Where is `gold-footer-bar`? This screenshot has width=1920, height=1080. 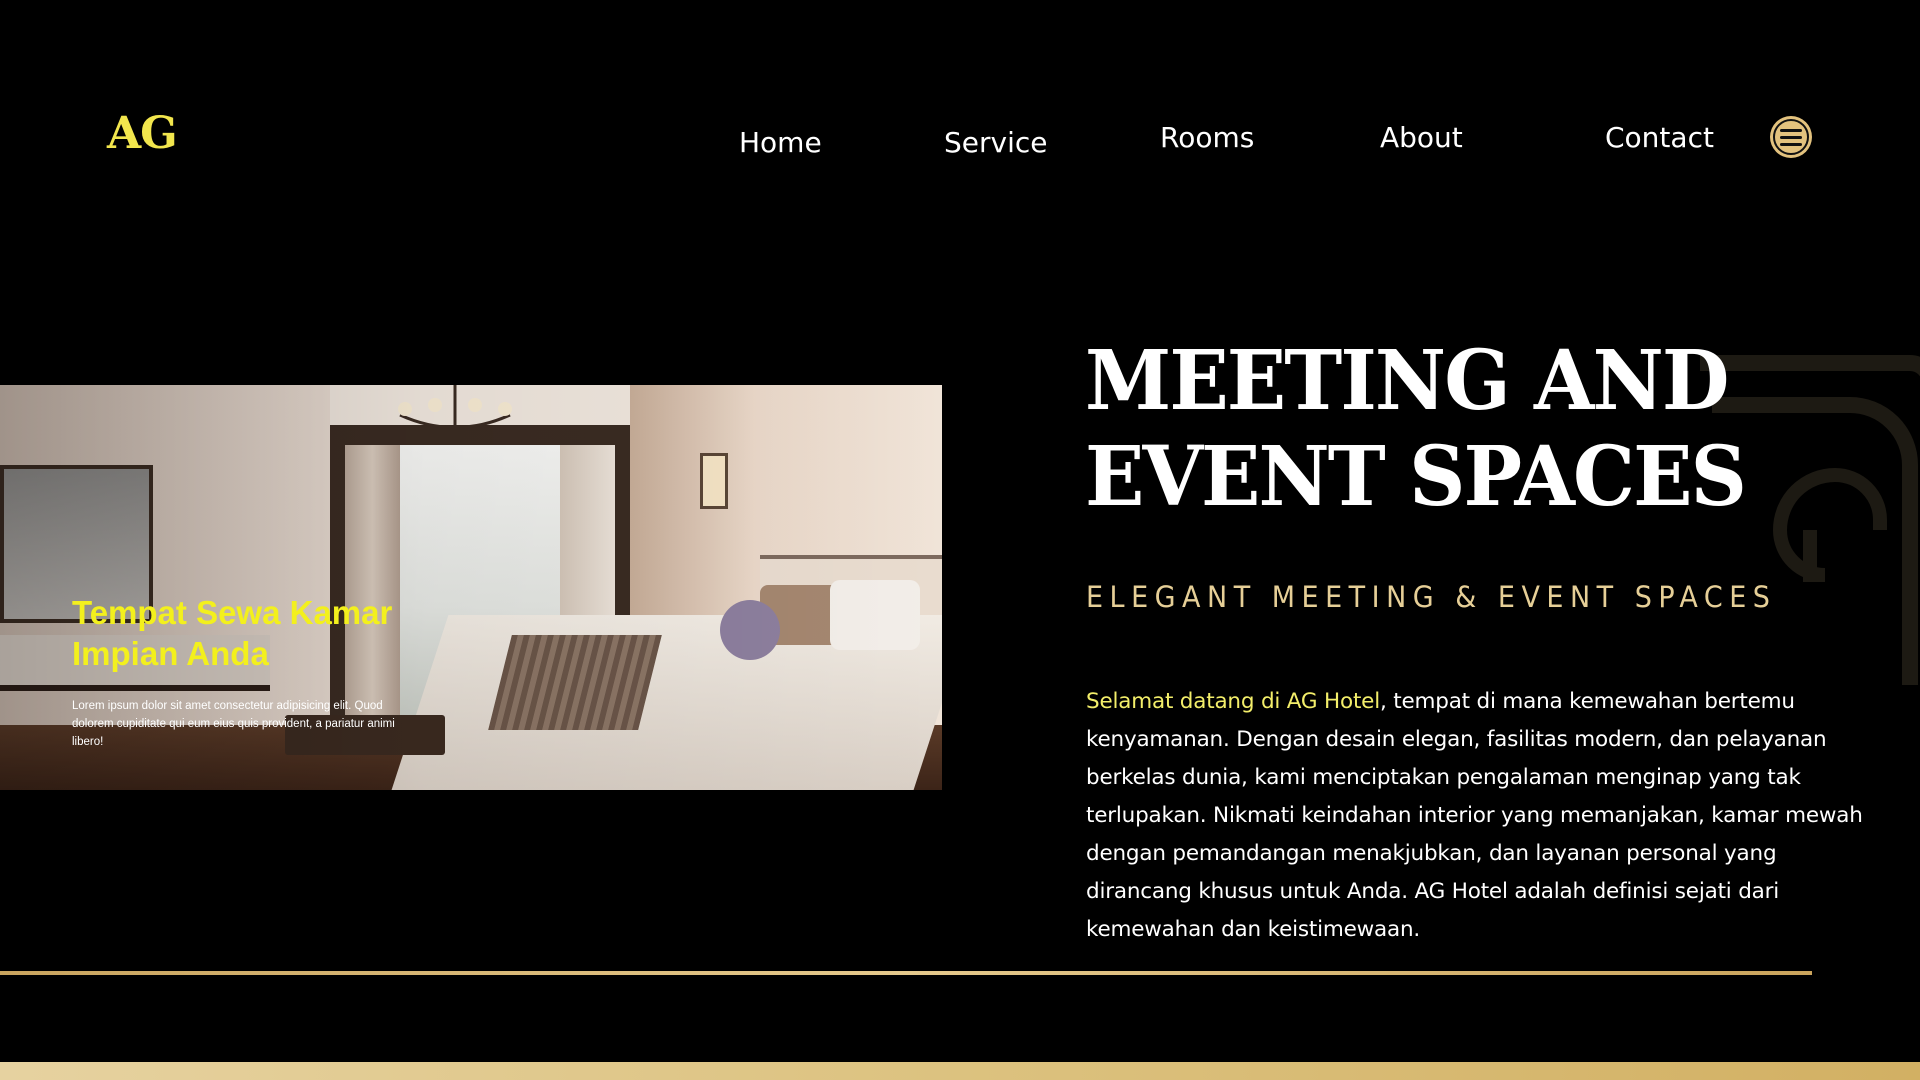
gold-footer-bar is located at coordinates (960, 1071).